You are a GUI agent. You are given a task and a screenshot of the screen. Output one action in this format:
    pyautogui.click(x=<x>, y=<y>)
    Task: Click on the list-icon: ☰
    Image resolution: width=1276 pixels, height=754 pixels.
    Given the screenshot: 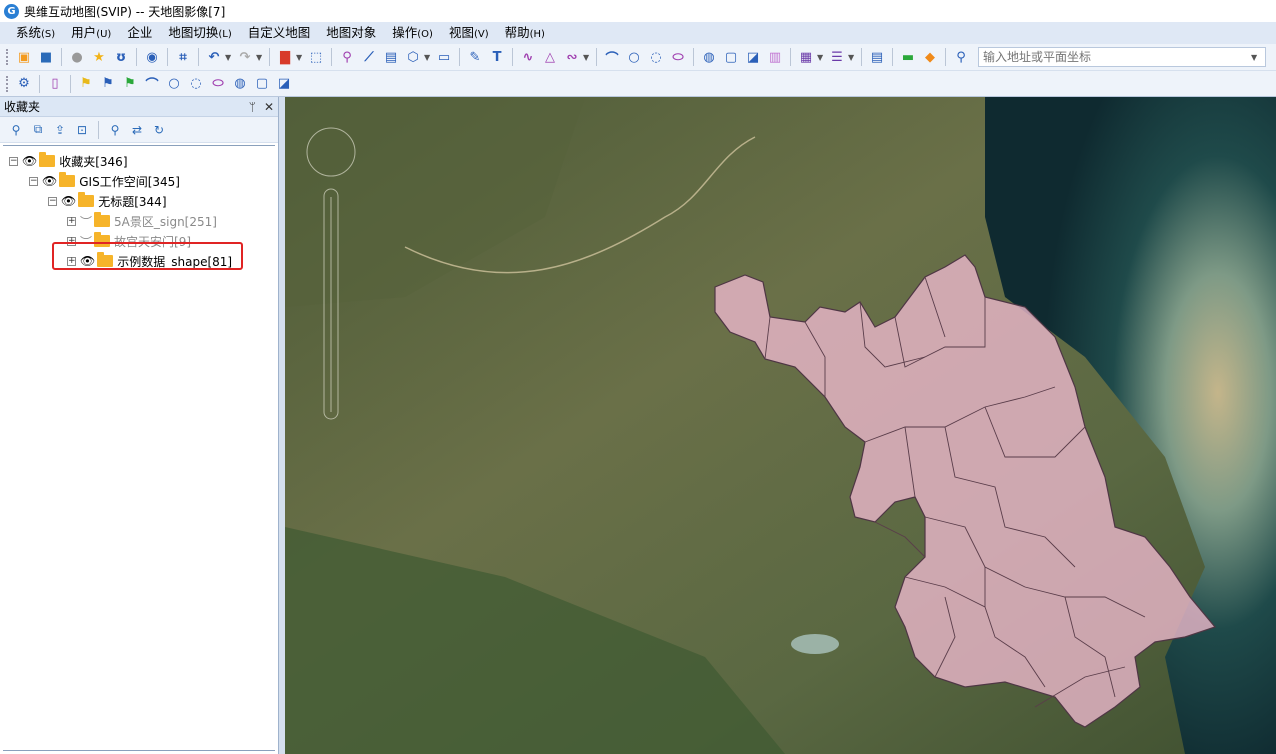 What is the action you would take?
    pyautogui.click(x=837, y=57)
    